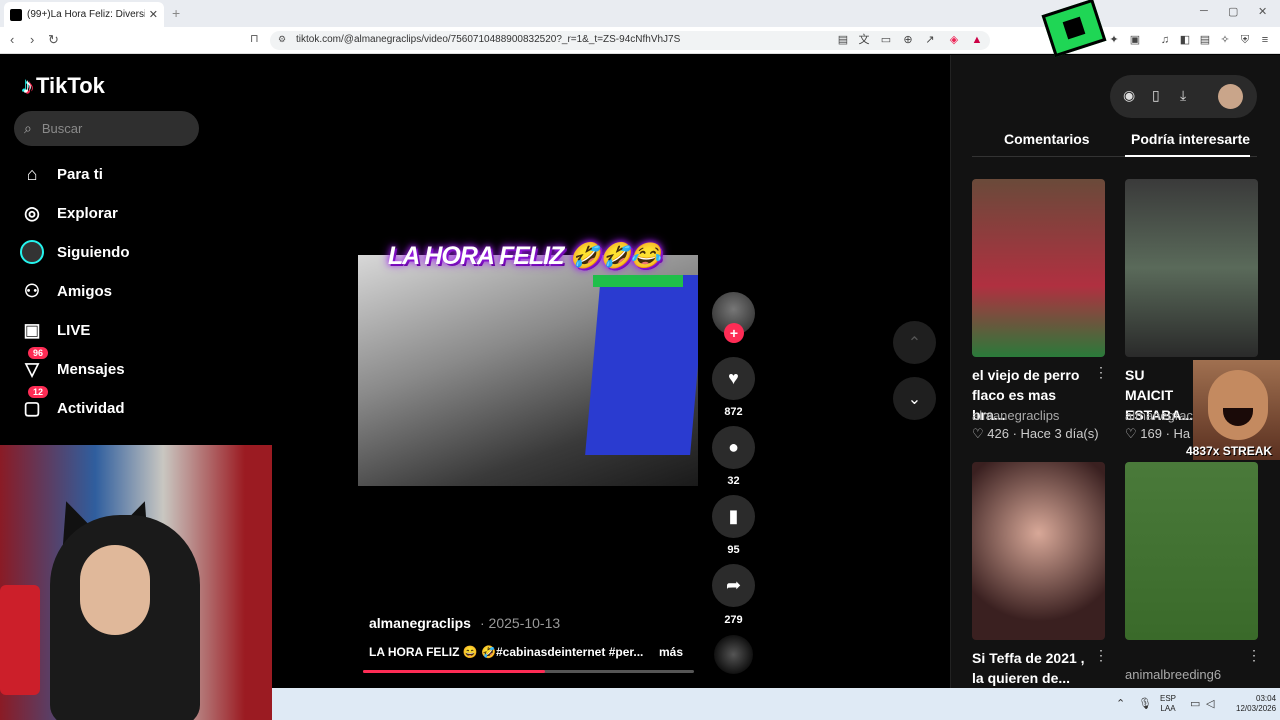  I want to click on panel-icon: ◧, so click(1185, 40).